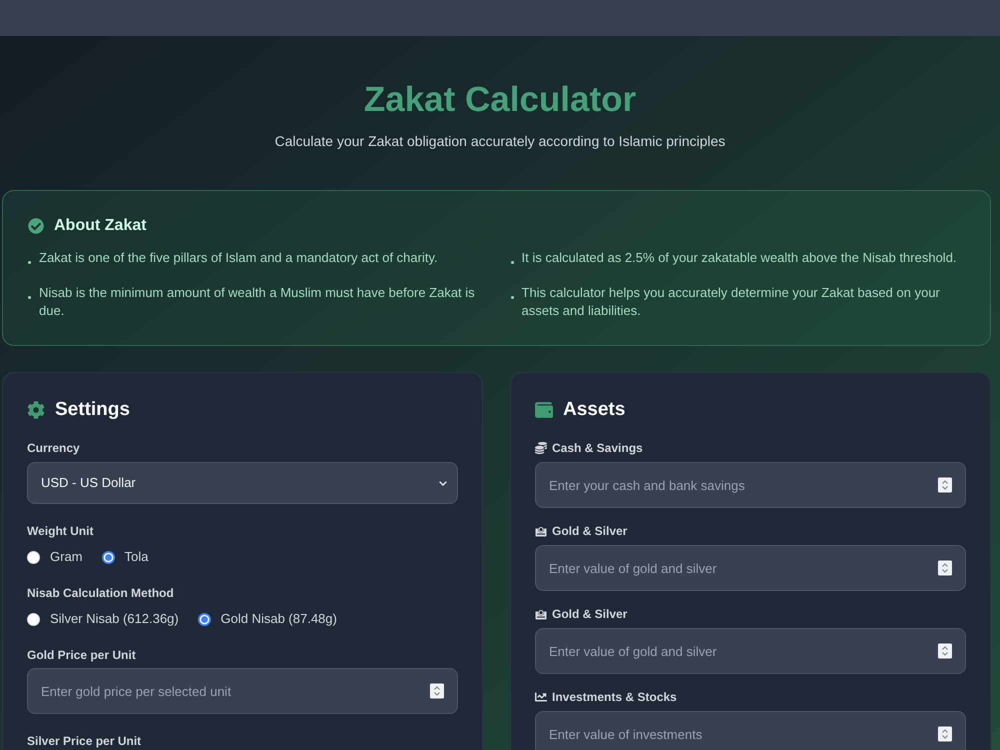  What do you see at coordinates (541, 448) in the screenshot?
I see `coins-icon` at bounding box center [541, 448].